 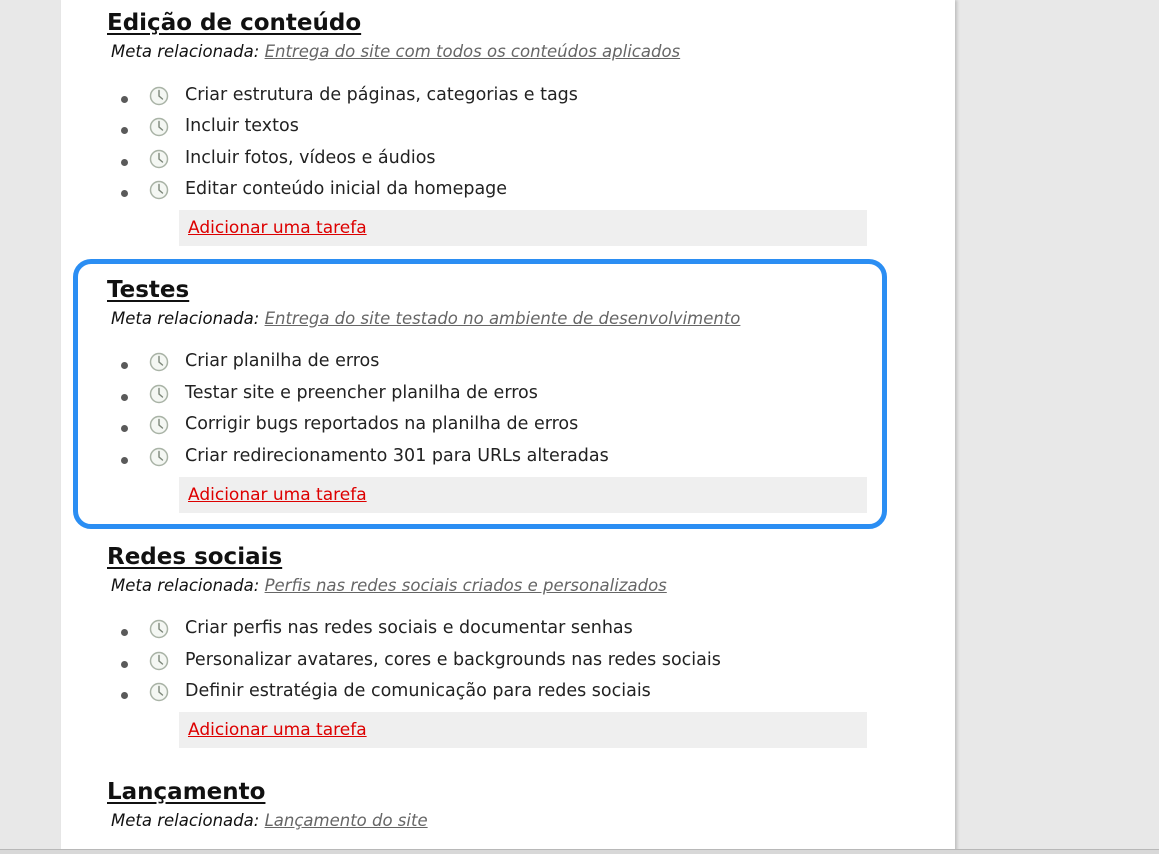 I want to click on task-item: Criar planilha de erros, so click(x=487, y=361).